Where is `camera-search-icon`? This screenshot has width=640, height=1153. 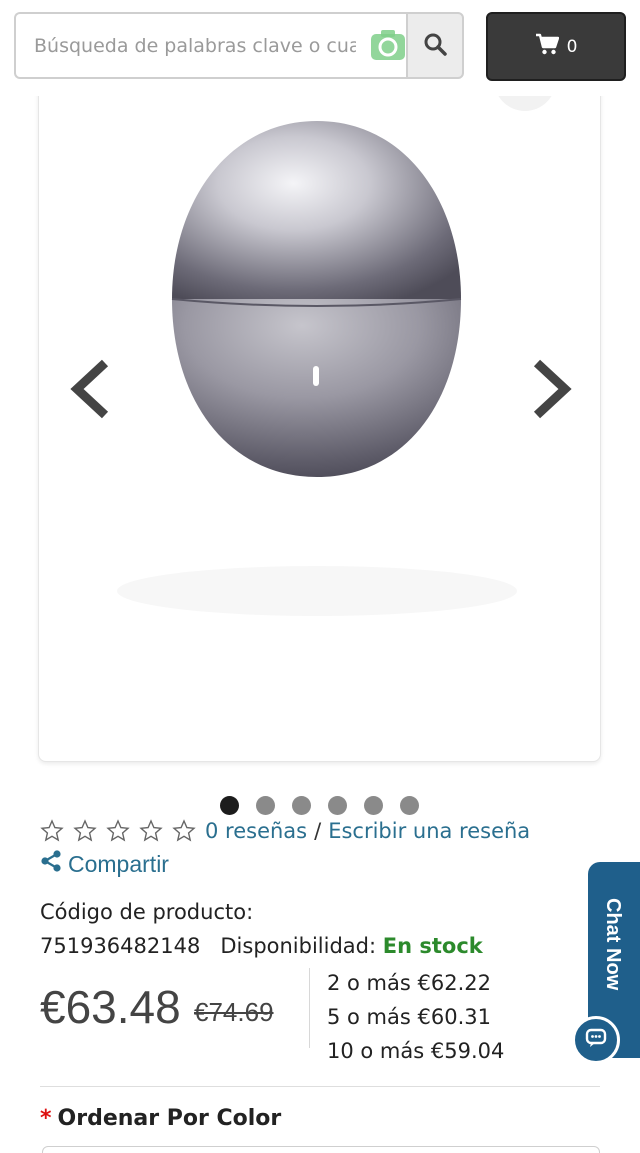 camera-search-icon is located at coordinates (388, 45).